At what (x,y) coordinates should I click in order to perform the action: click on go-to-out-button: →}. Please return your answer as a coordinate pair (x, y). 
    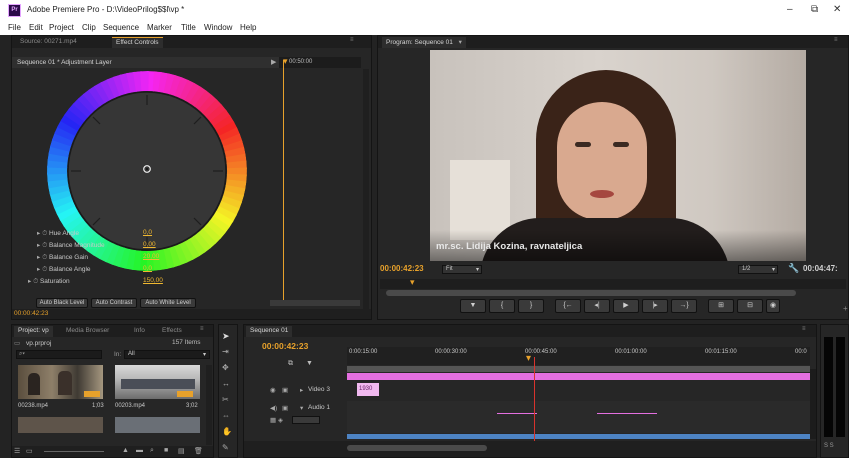
    Looking at the image, I should click on (684, 306).